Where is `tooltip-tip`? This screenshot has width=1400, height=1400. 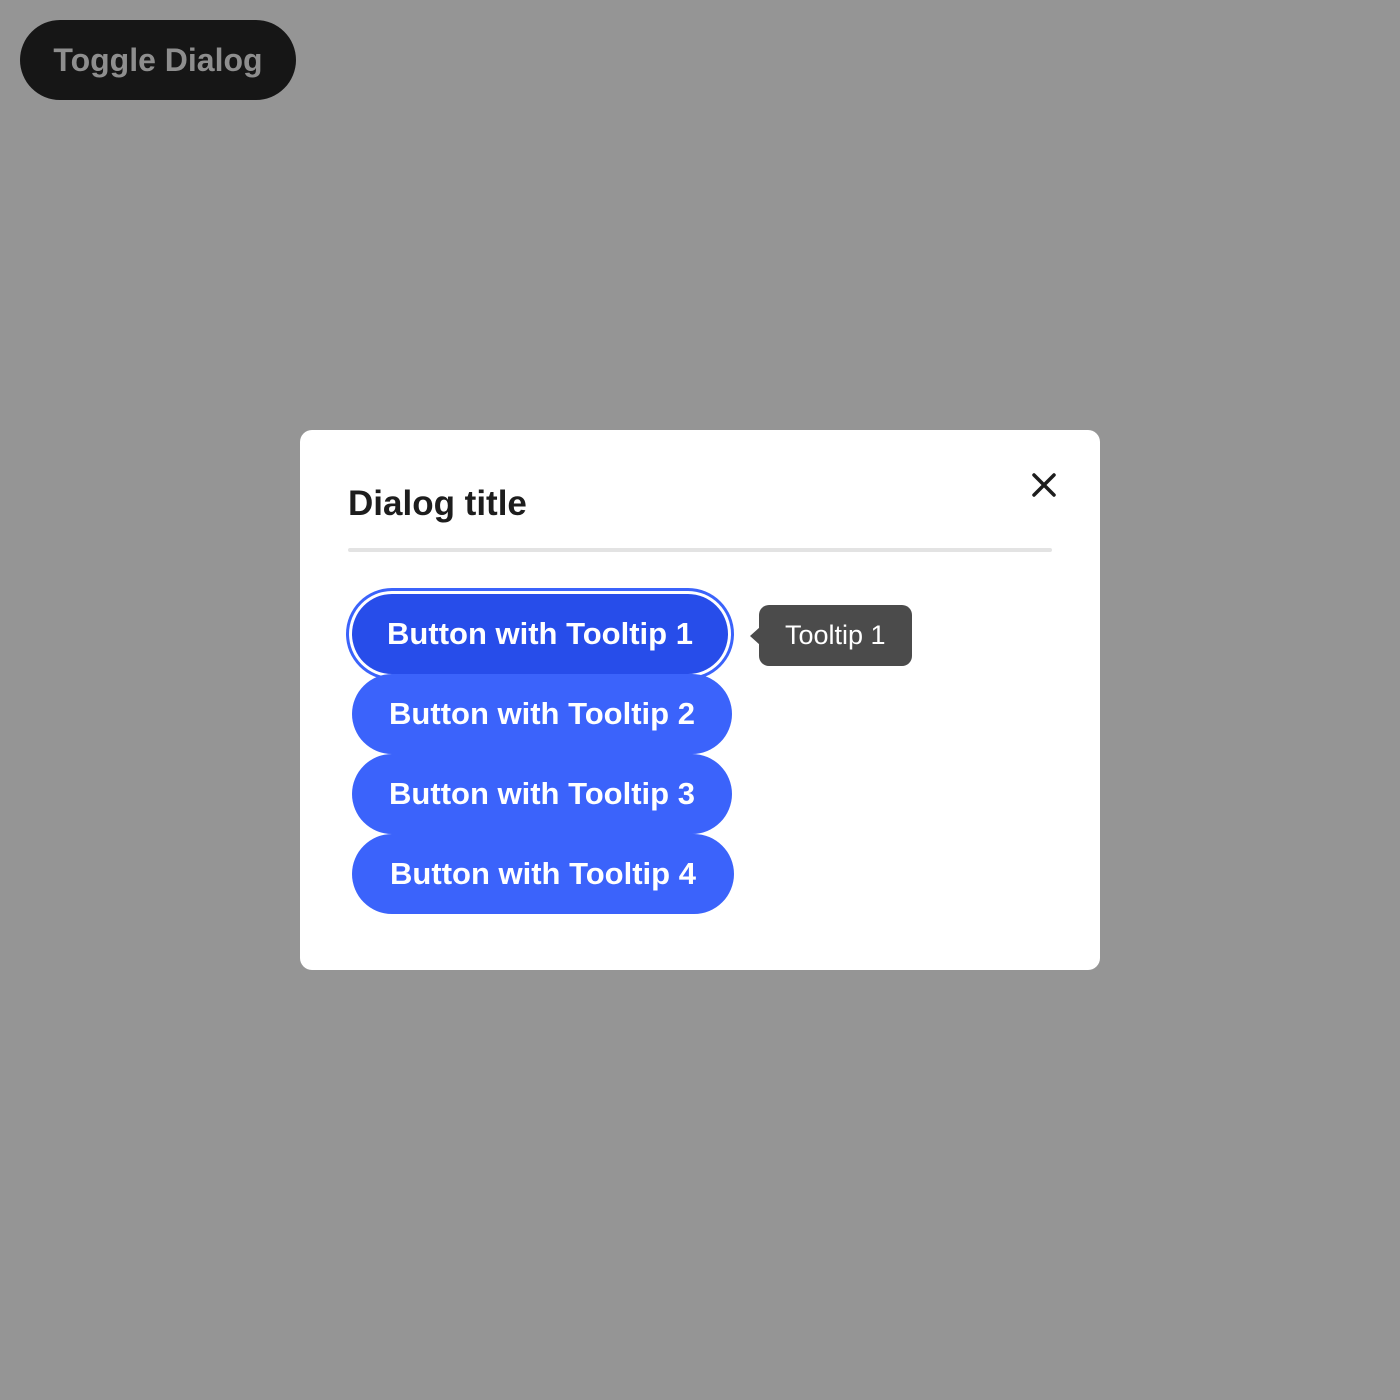 tooltip-tip is located at coordinates (755, 635).